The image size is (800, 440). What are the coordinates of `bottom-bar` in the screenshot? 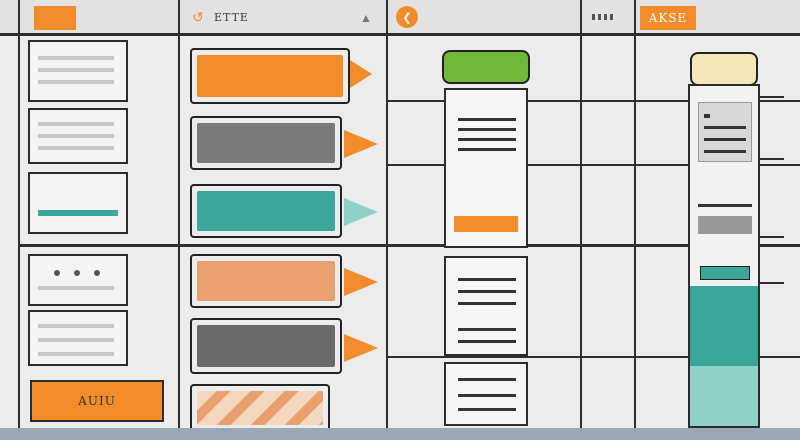 It's located at (400, 434).